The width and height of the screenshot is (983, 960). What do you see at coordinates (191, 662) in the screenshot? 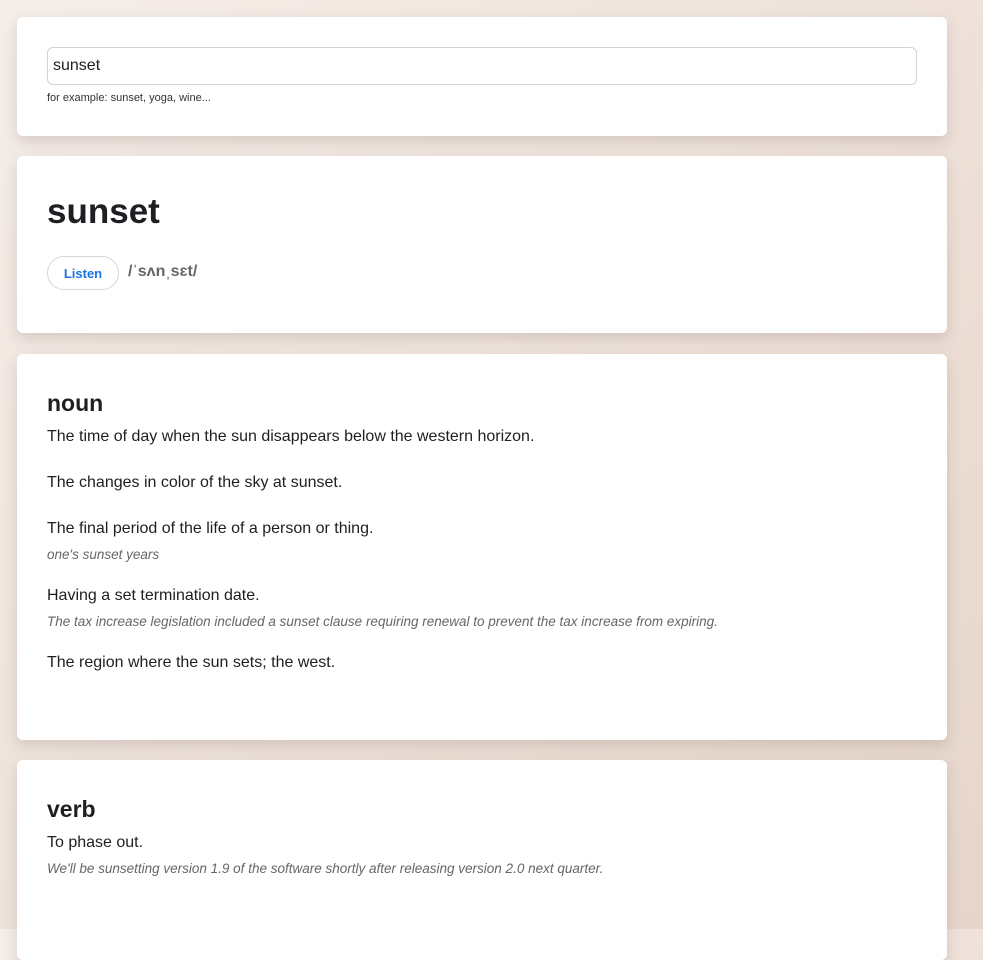
I see `definition: The region where the sun sets; the west.` at bounding box center [191, 662].